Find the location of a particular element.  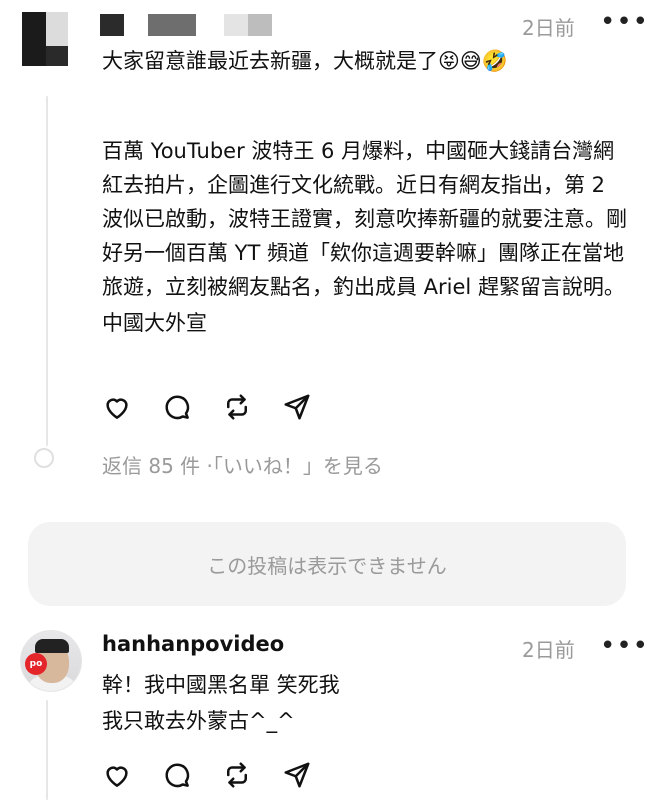

post-line: 我只敢去外蒙古^_^ is located at coordinates (198, 721).